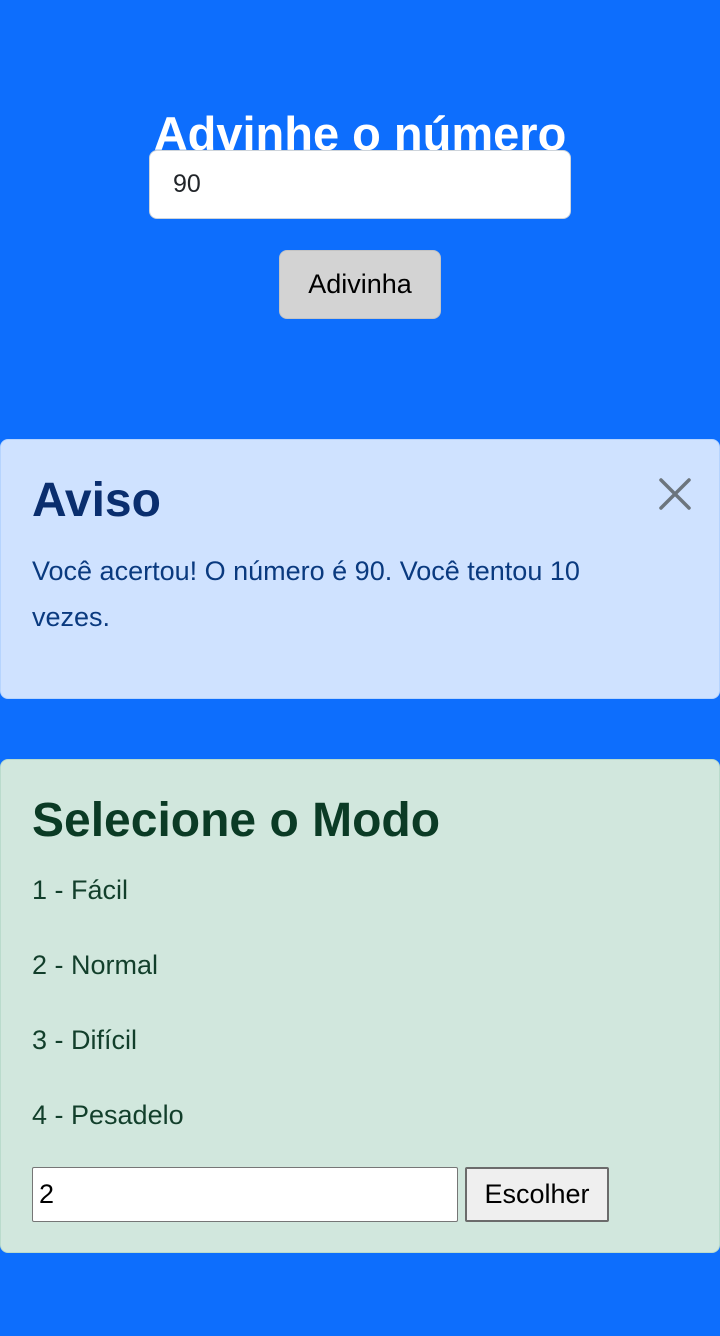  What do you see at coordinates (537, 1194) in the screenshot?
I see `choose-mode-button: Escolher` at bounding box center [537, 1194].